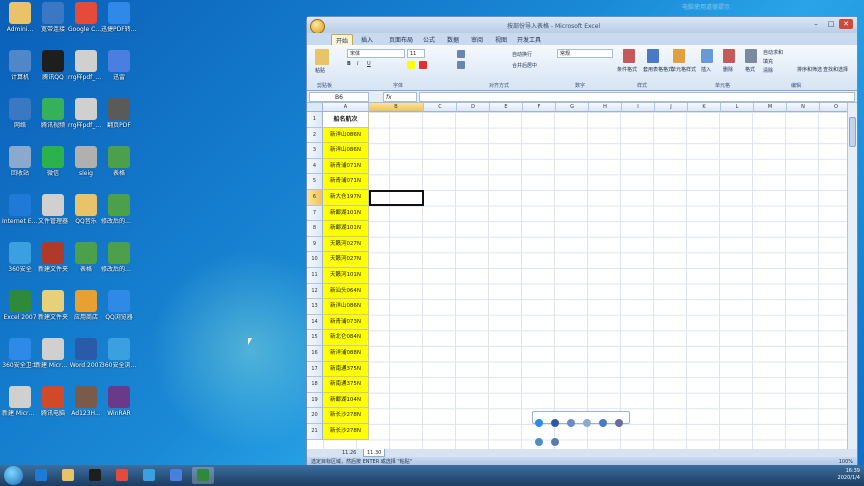 The height and width of the screenshot is (486, 864). What do you see at coordinates (416, 53) in the screenshot?
I see `font-size-select: 11` at bounding box center [416, 53].